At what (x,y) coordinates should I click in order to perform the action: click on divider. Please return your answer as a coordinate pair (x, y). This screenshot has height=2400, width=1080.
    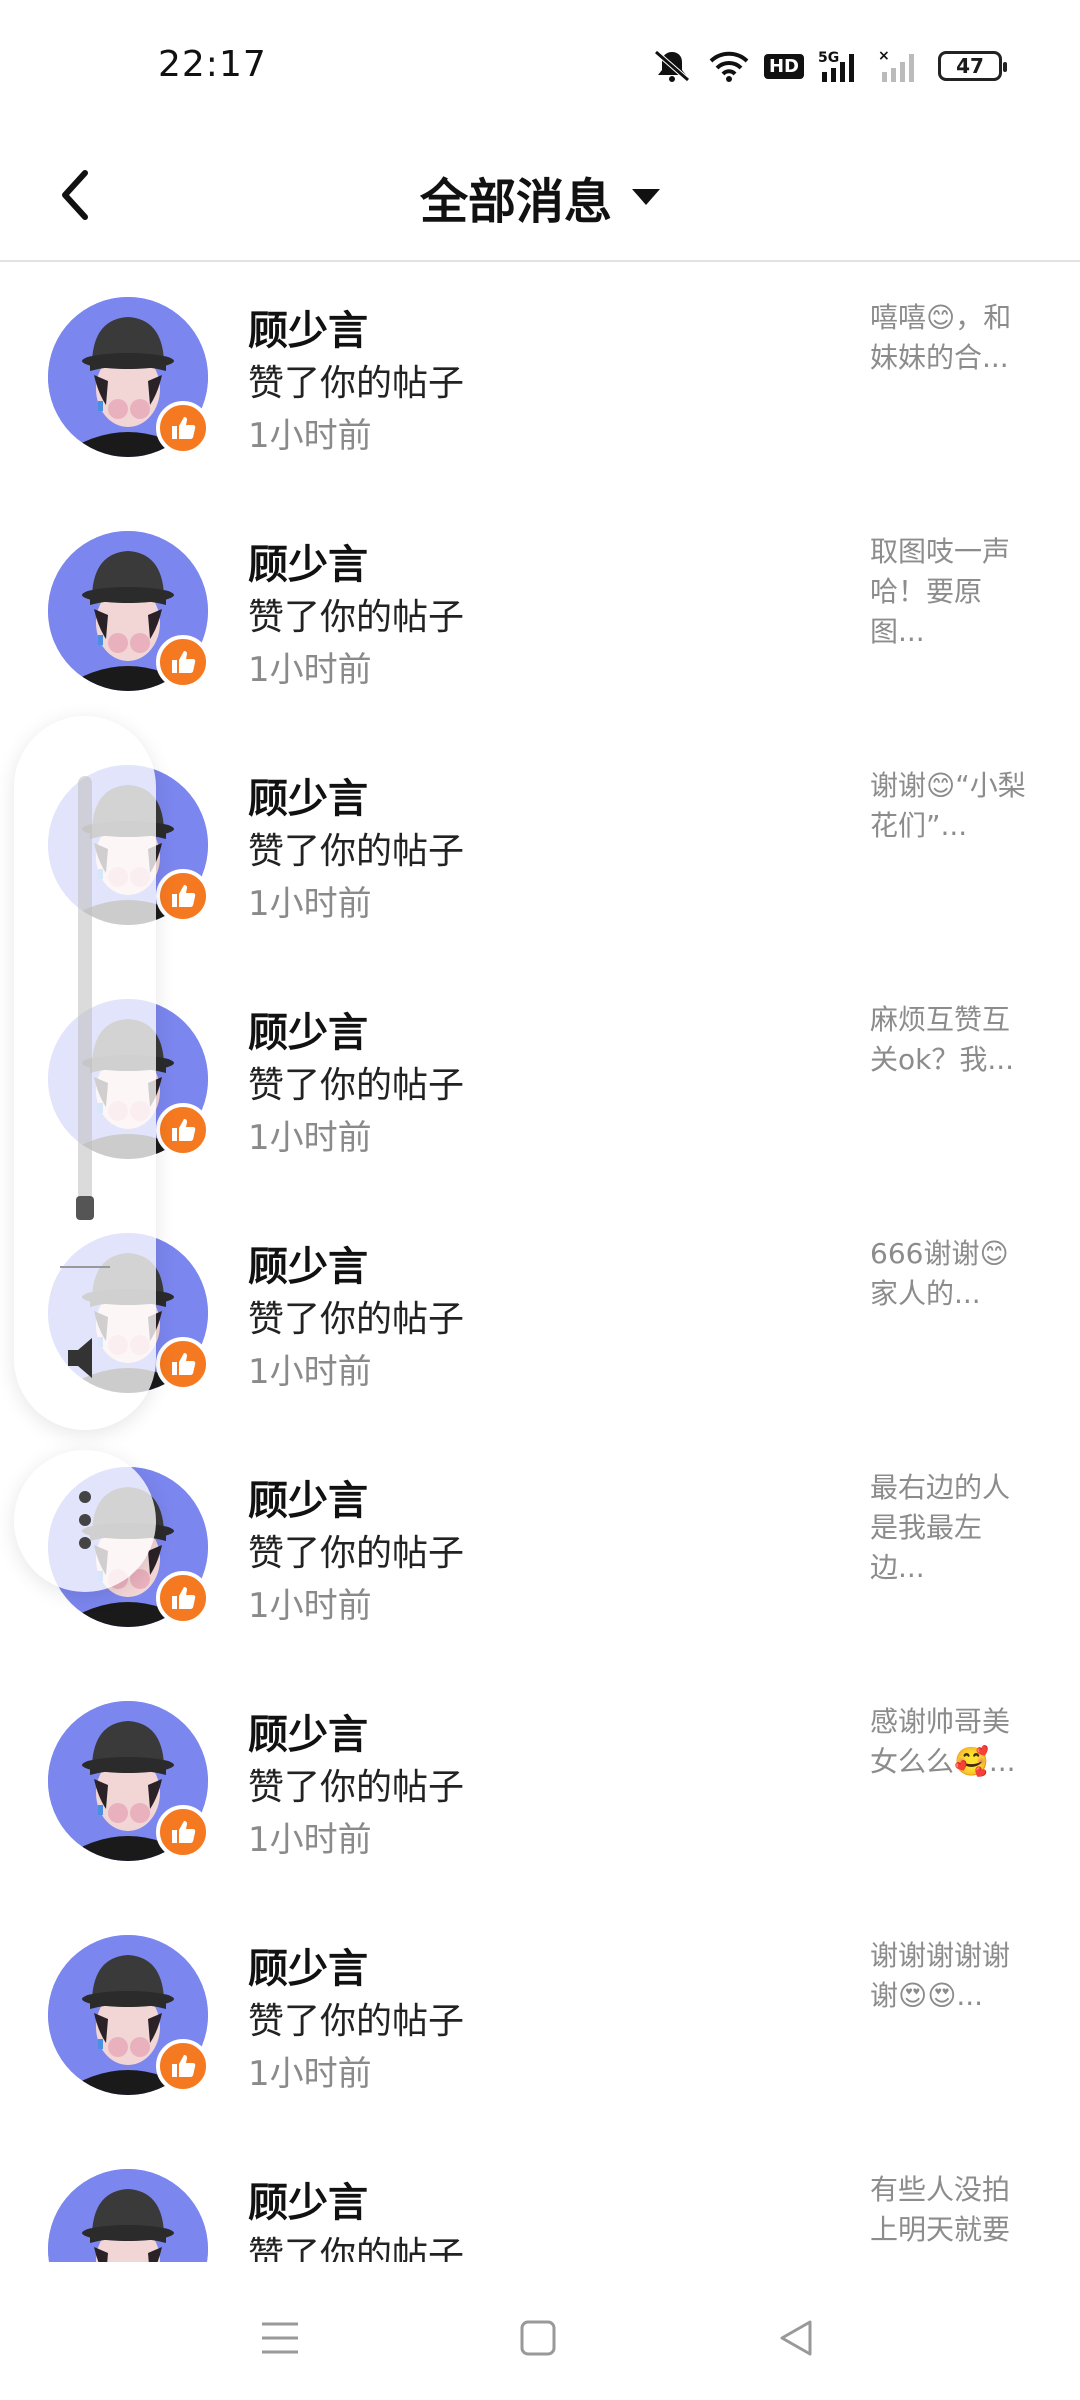
    Looking at the image, I should click on (85, 1267).